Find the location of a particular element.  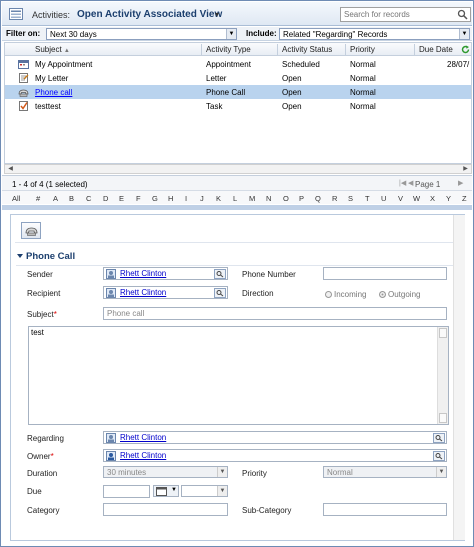

alpha-filter-b: B is located at coordinates (71, 198).